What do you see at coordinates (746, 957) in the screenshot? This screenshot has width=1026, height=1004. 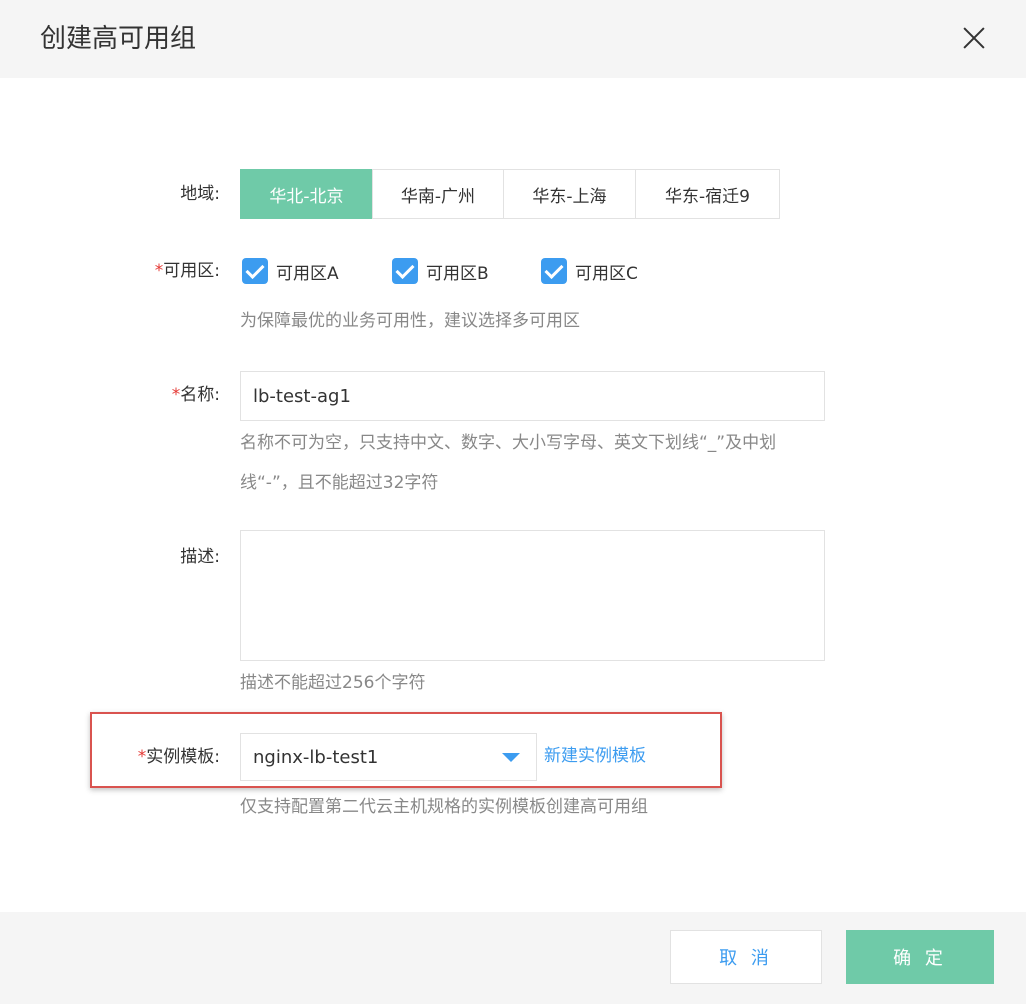 I see `cancel-button: 取 消` at bounding box center [746, 957].